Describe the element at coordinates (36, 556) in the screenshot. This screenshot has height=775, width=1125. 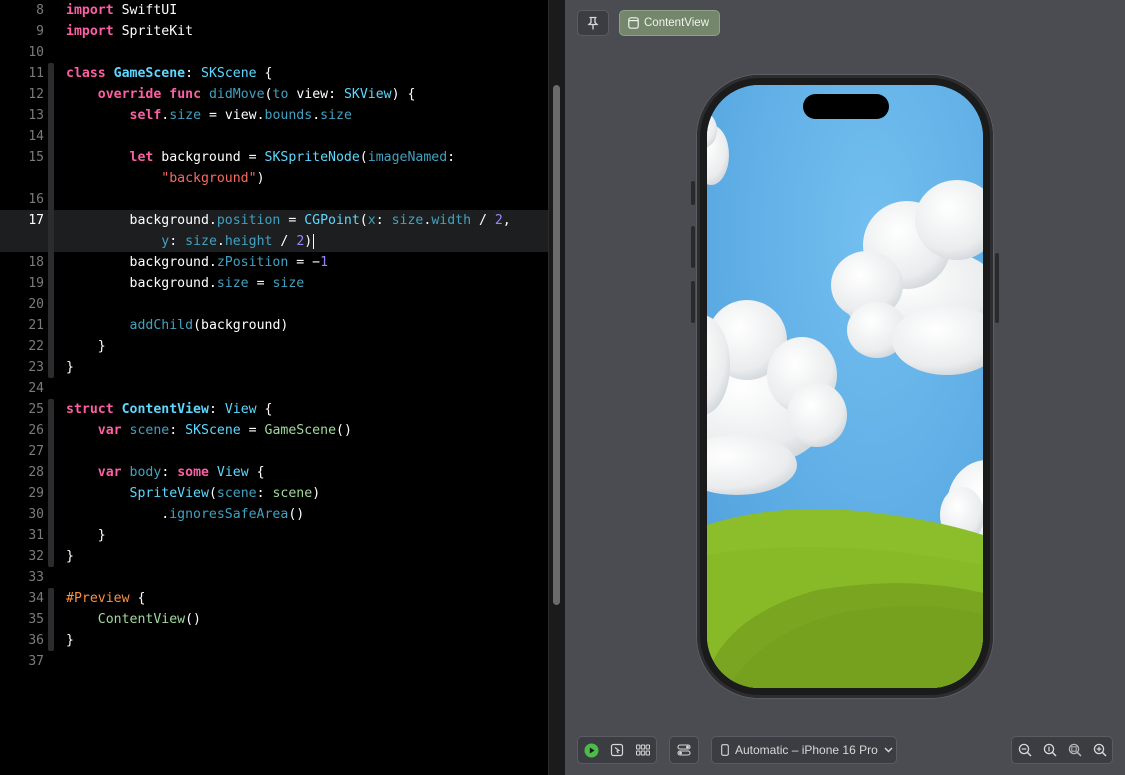
I see `line-number: 32` at that location.